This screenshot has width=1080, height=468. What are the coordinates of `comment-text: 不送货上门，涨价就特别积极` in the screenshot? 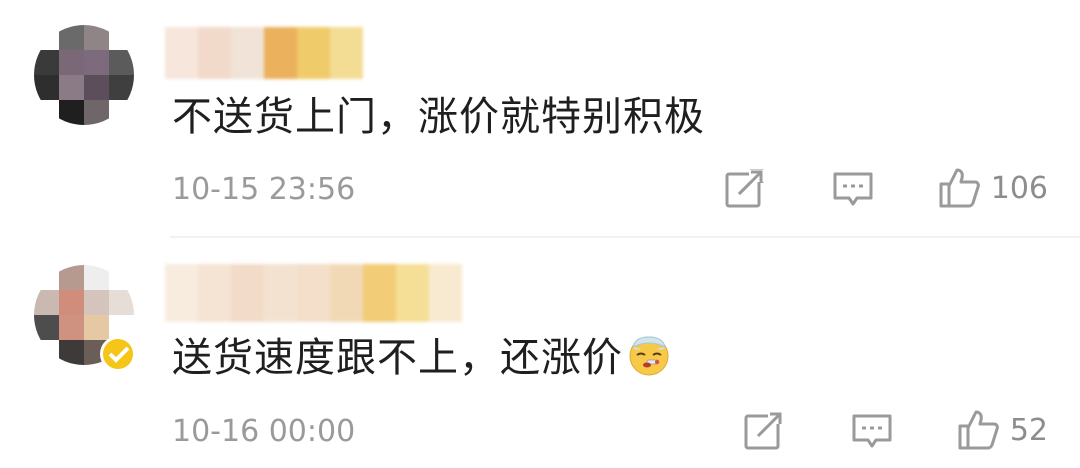 It's located at (438, 117).